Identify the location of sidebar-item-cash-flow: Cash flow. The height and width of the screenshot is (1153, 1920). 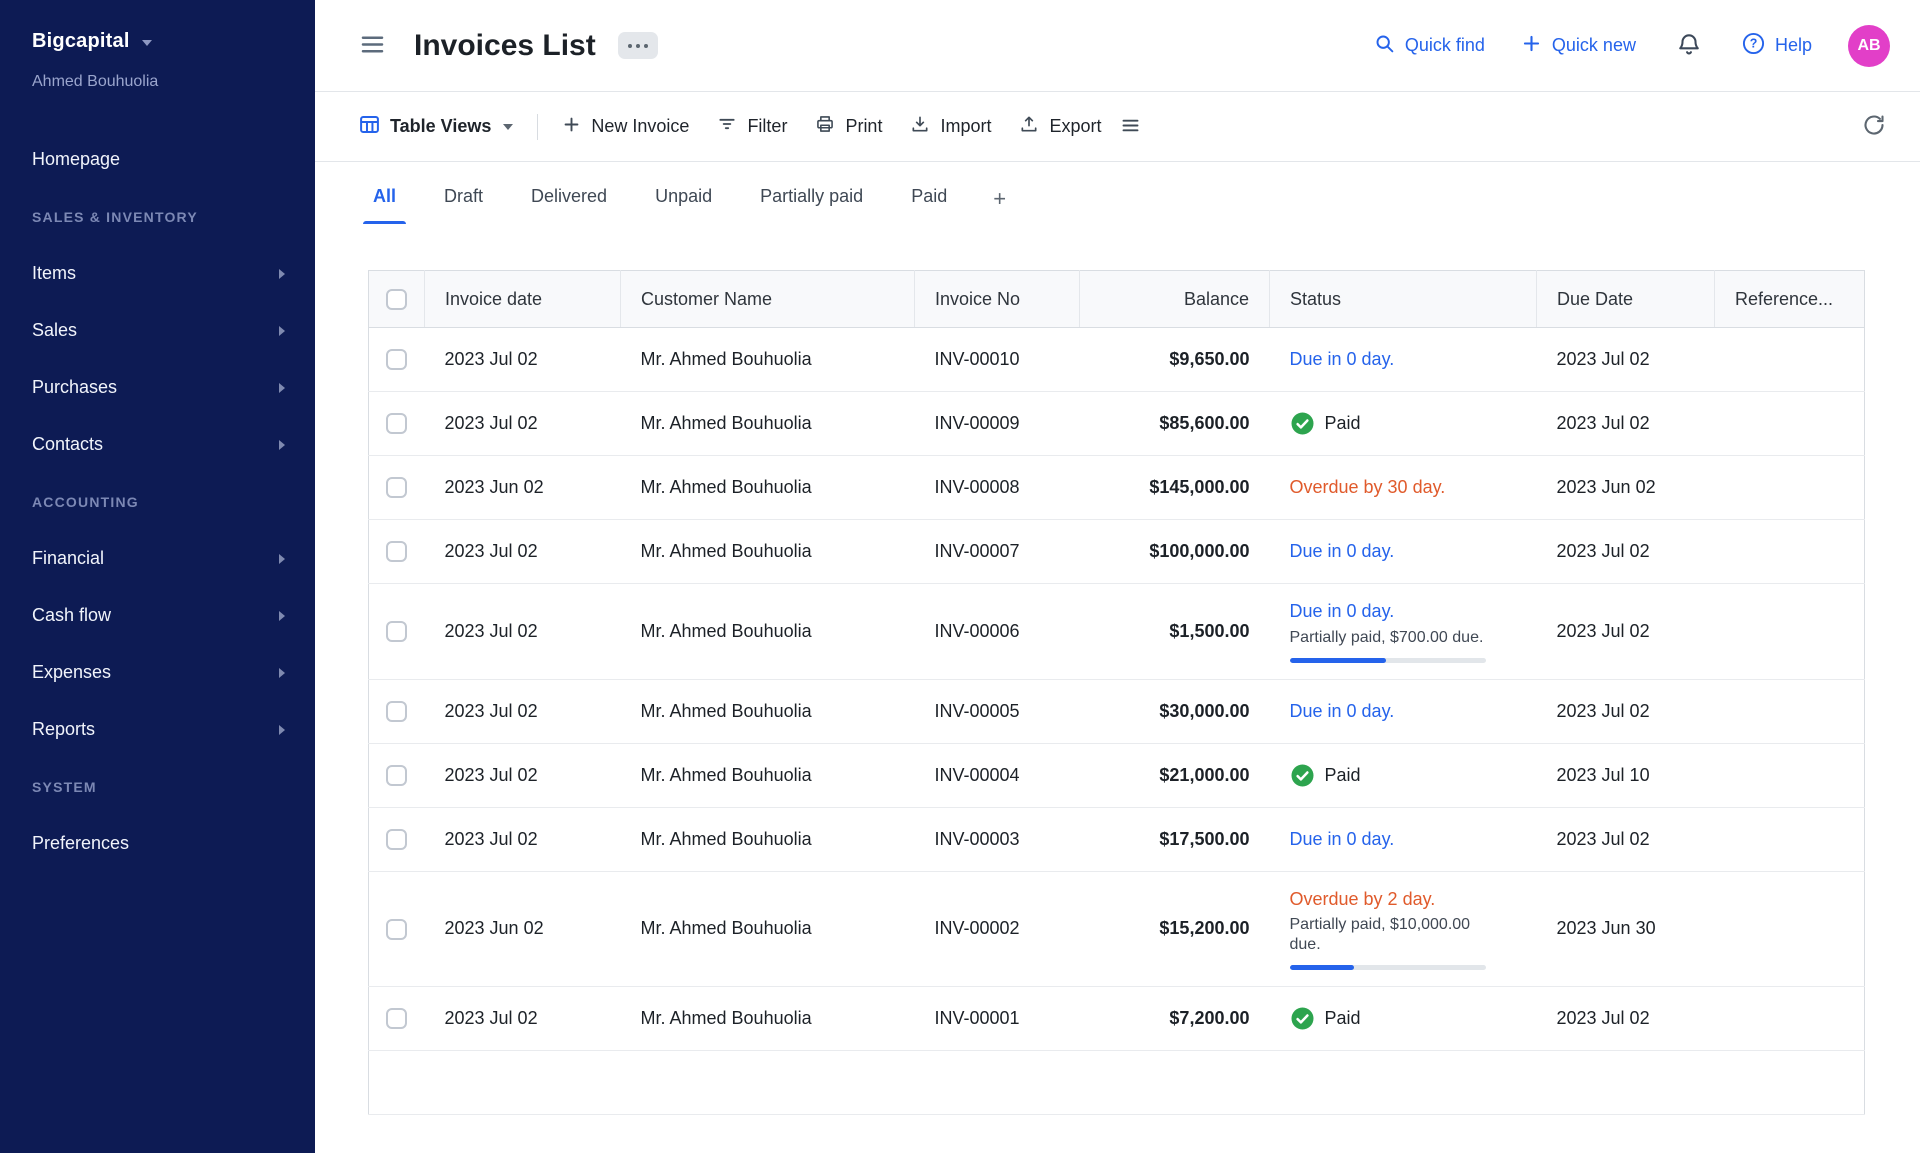
(157, 615).